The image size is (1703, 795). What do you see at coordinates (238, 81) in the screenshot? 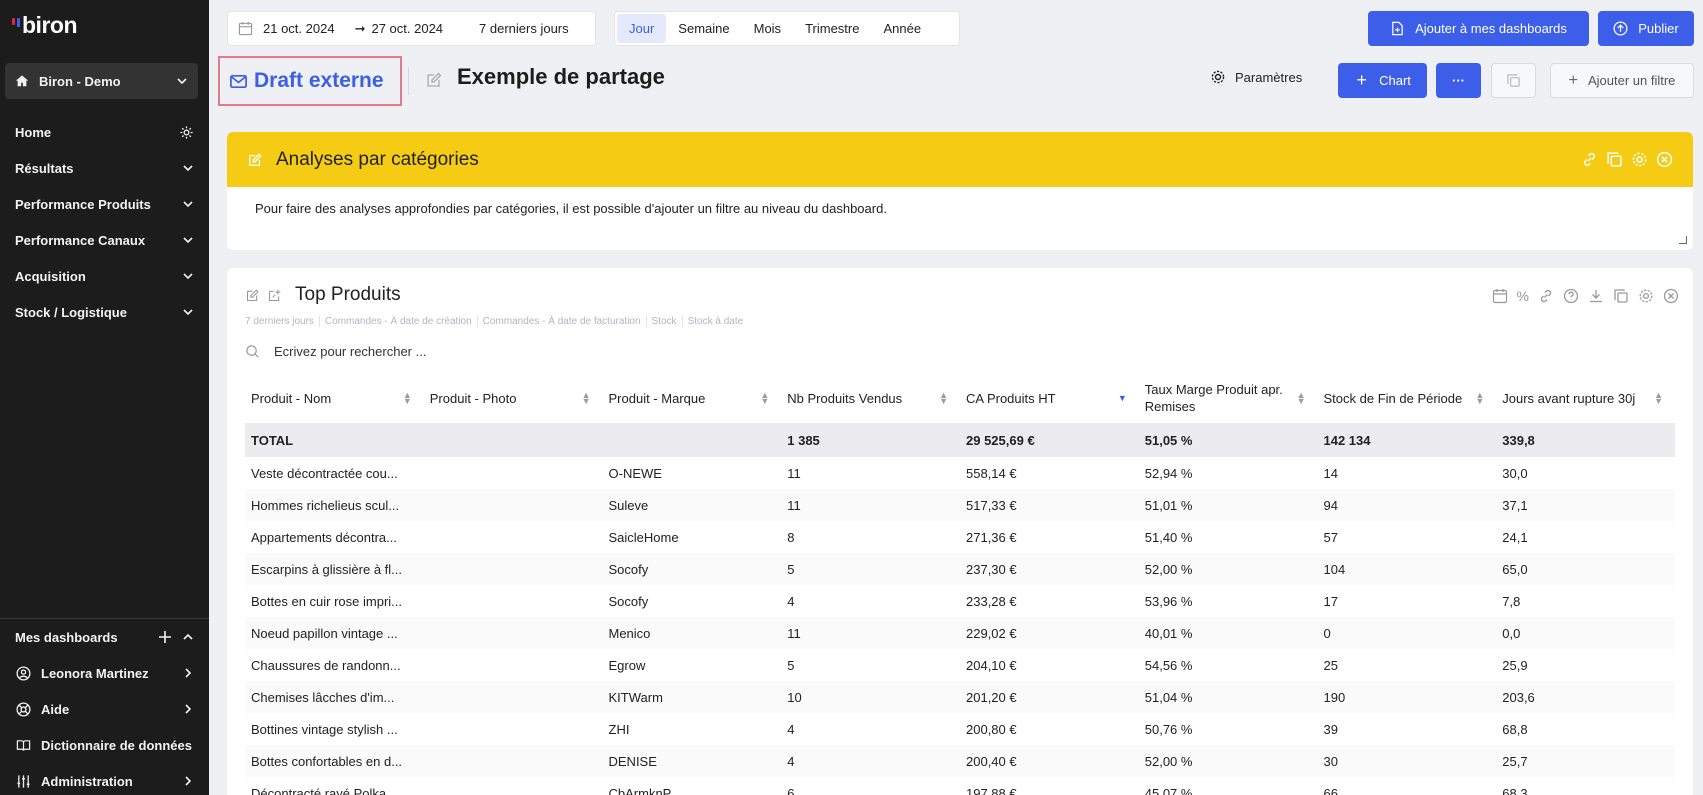
I see `mail-icon` at bounding box center [238, 81].